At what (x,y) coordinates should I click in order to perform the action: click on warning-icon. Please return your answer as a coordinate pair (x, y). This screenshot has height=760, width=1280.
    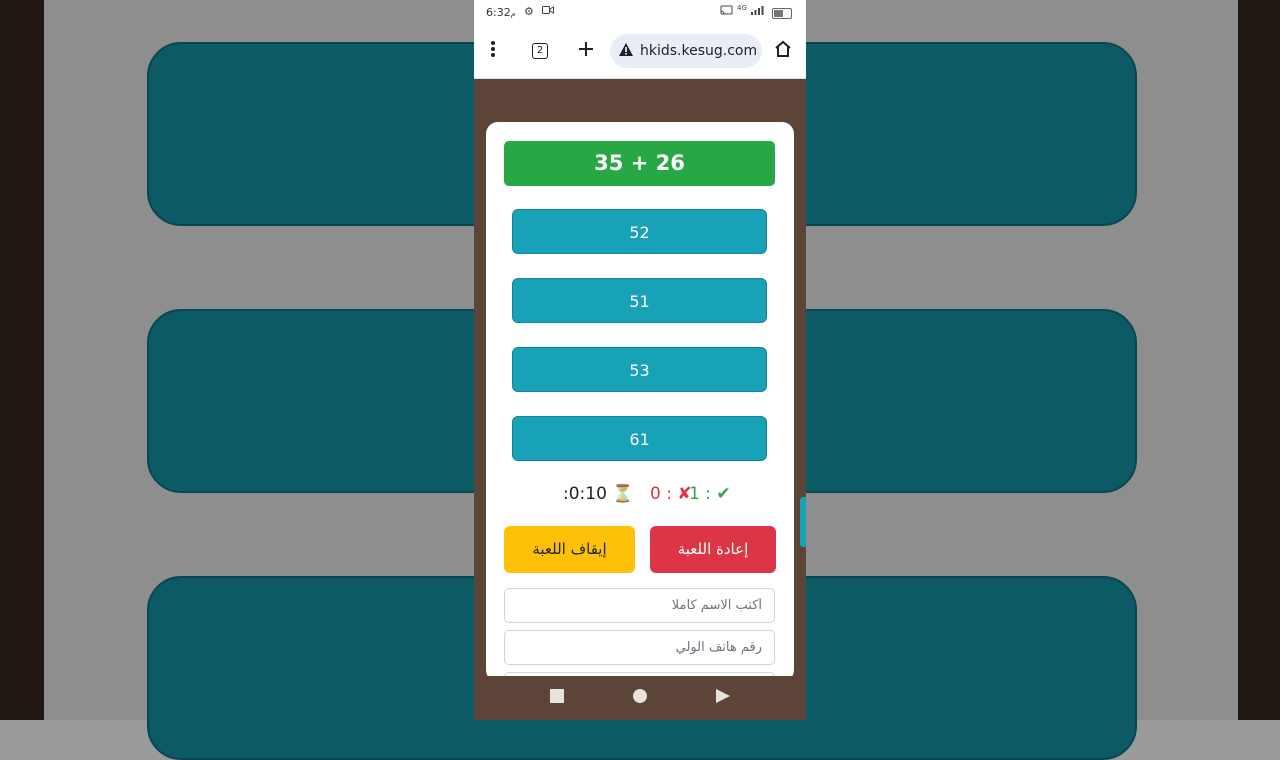
    Looking at the image, I should click on (626, 51).